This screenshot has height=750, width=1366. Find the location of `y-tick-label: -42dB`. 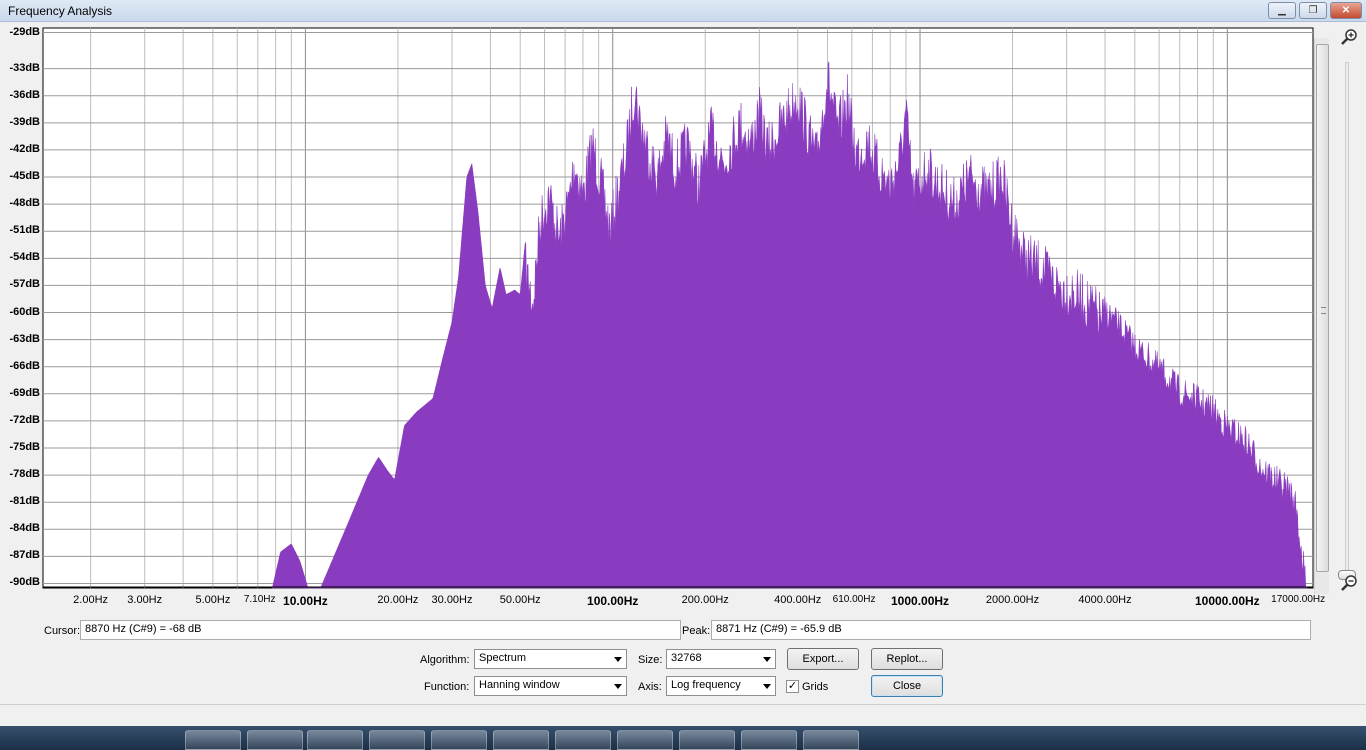

y-tick-label: -42dB is located at coordinates (24, 148).